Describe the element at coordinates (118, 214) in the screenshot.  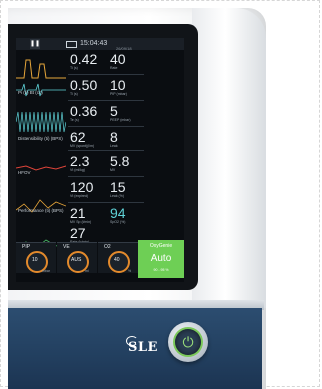
I see `reading-6-b: 94 SpO2 (%)` at that location.